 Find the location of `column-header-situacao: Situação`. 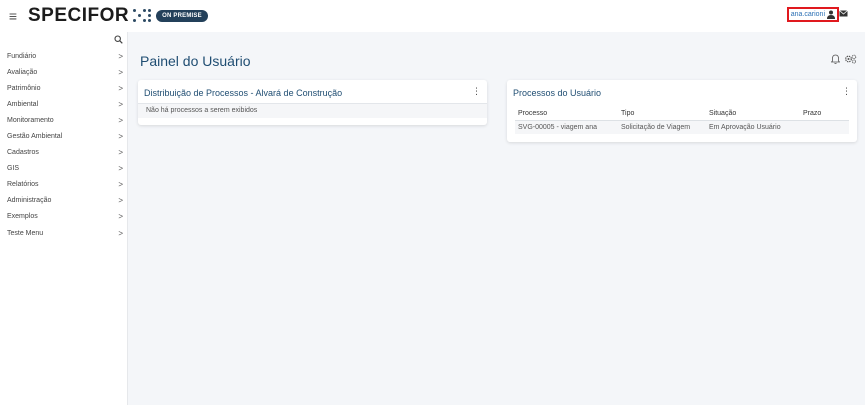

column-header-situacao: Situação is located at coordinates (753, 114).